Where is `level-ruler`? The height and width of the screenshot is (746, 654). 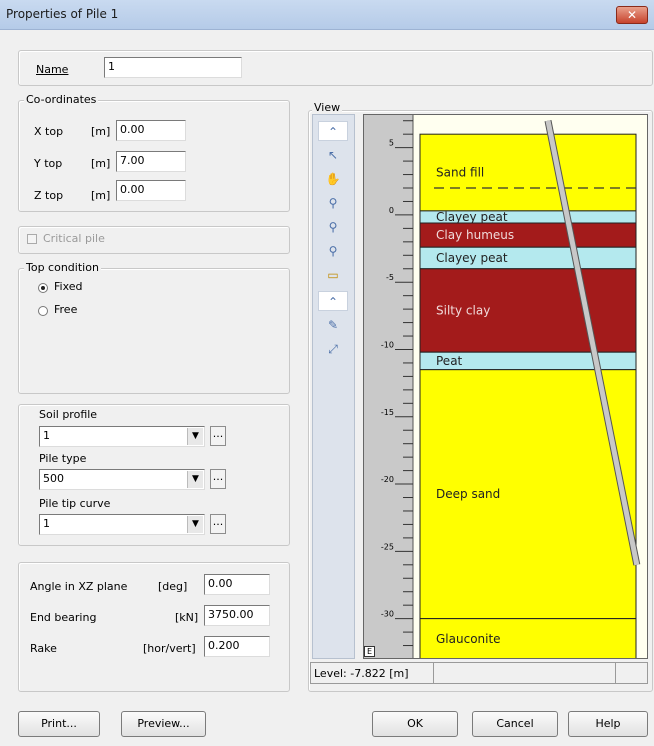 level-ruler is located at coordinates (388, 386).